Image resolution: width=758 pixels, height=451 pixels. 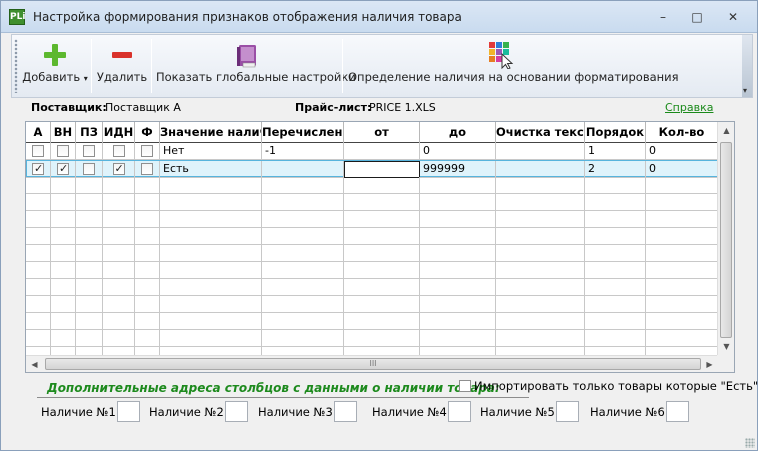 What do you see at coordinates (458, 169) in the screenshot?
I see `cell-to: 999999` at bounding box center [458, 169].